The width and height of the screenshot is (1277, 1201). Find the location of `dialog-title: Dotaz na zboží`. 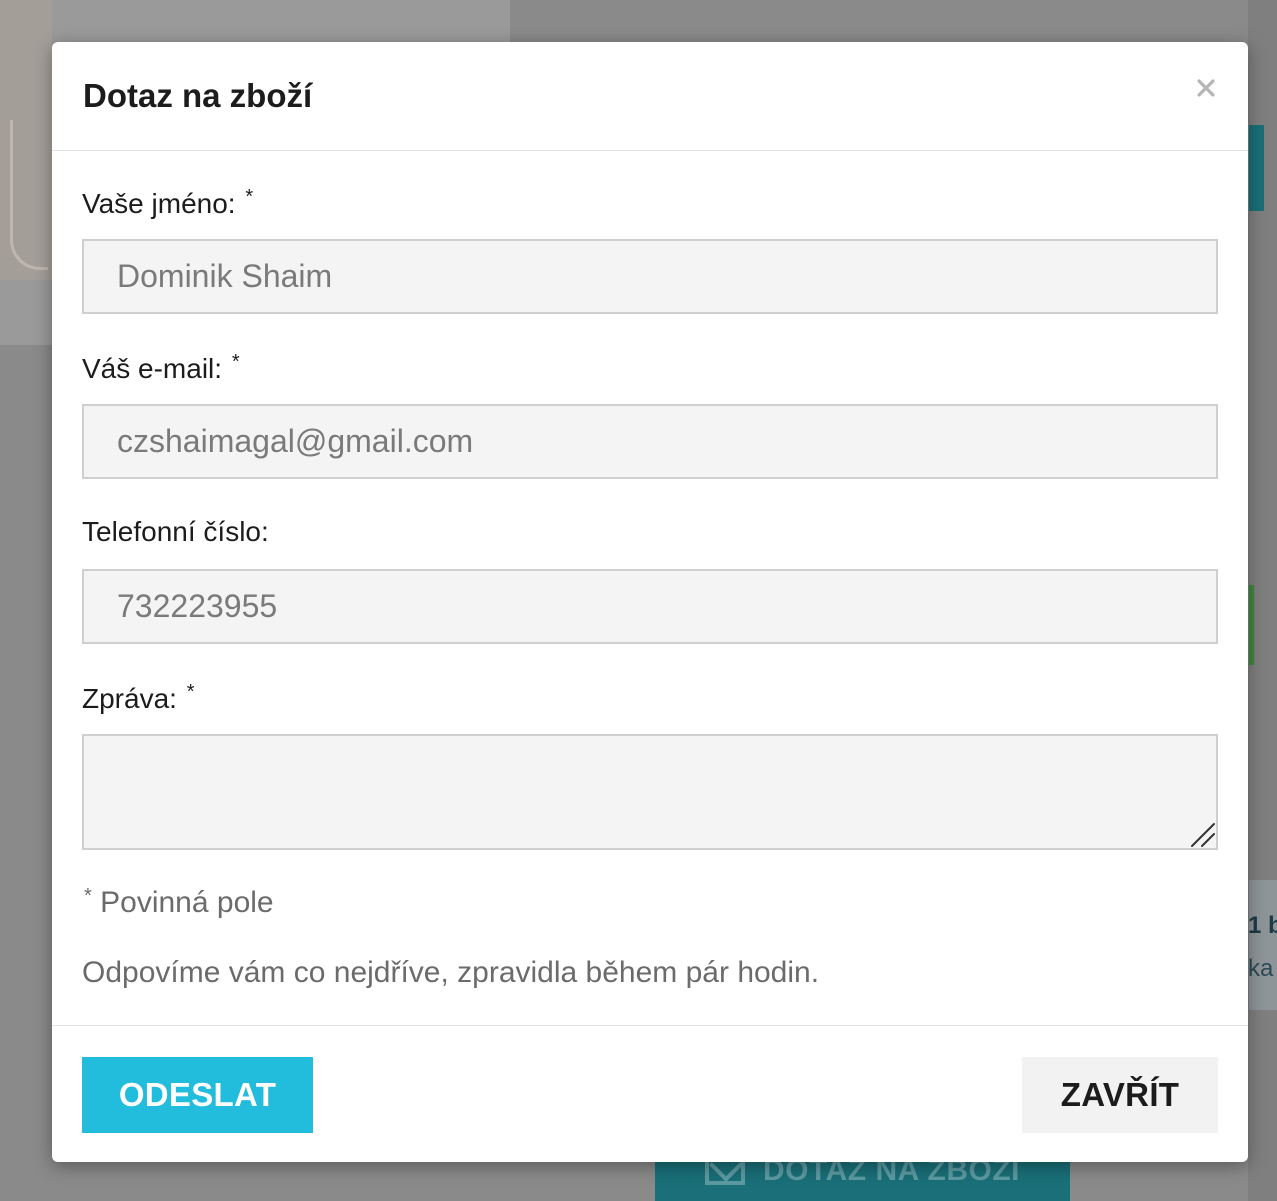

dialog-title: Dotaz na zboží is located at coordinates (198, 95).